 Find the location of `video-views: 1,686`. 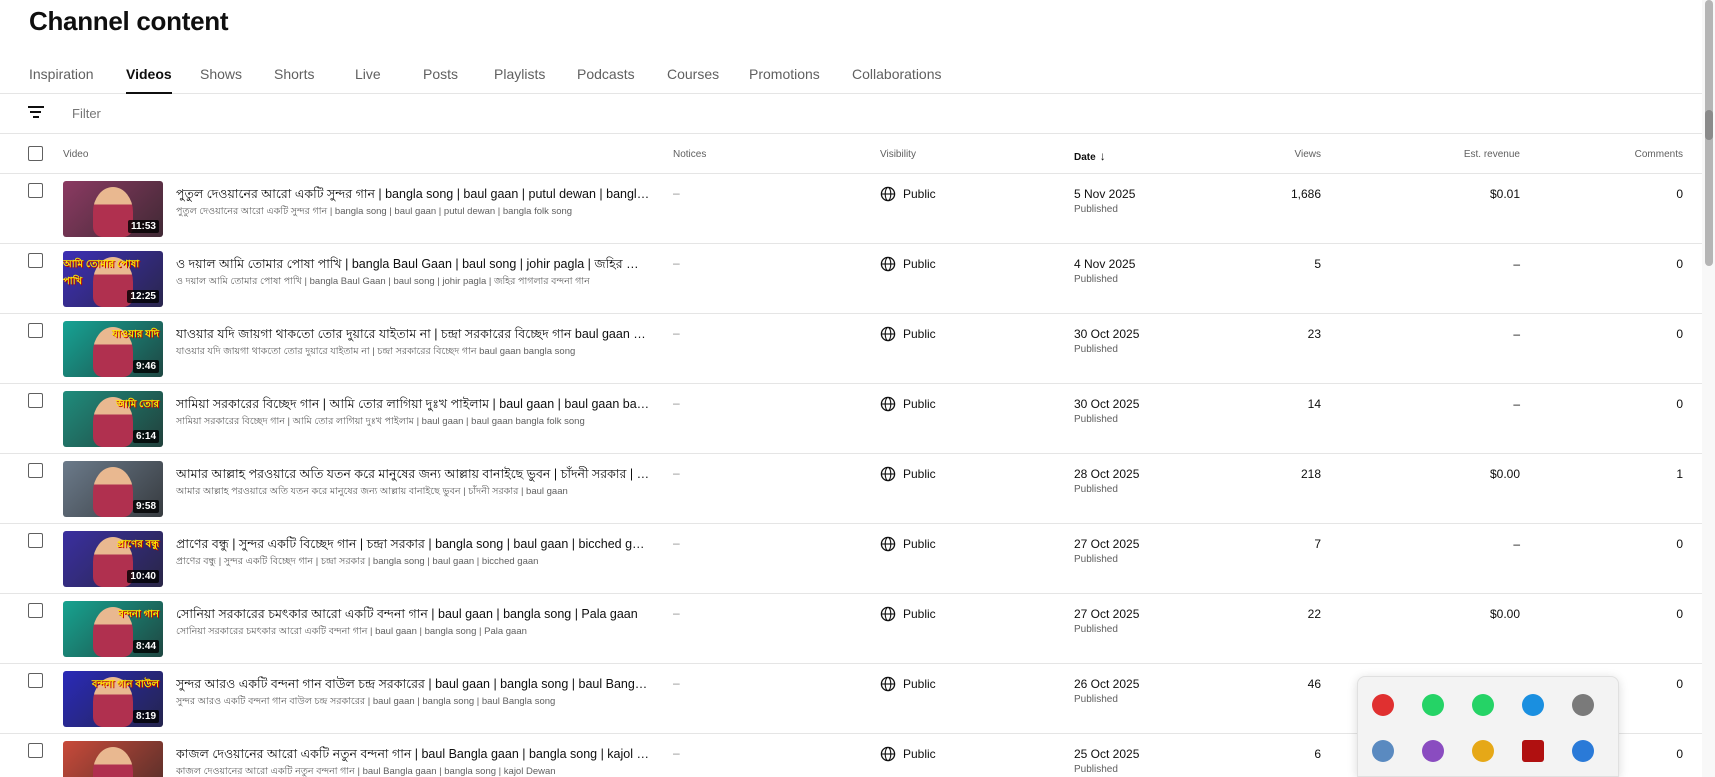

video-views: 1,686 is located at coordinates (1305, 194).